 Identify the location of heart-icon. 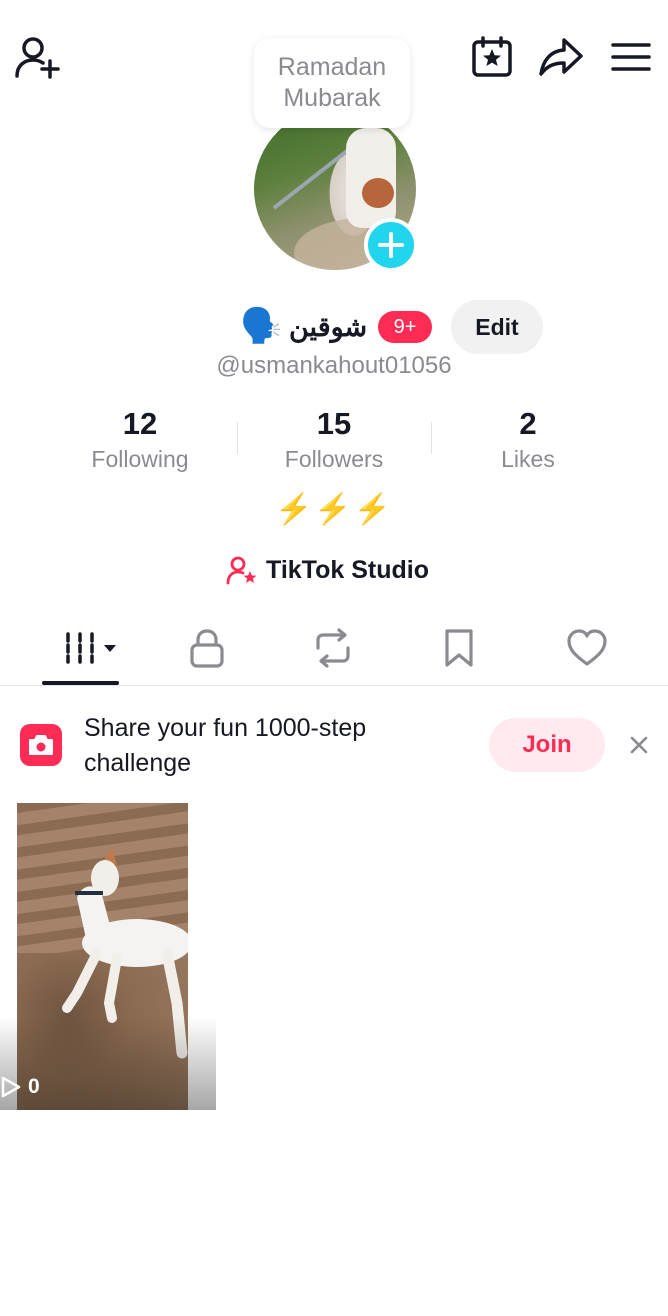
(587, 647).